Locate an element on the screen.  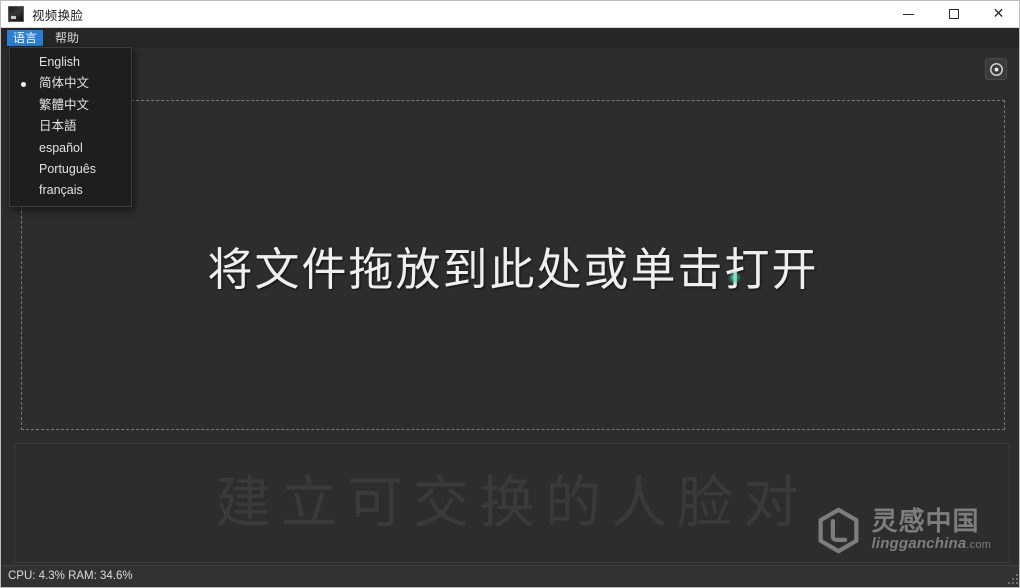
watermark: 灵感中国 lingganchina.com is located at coordinates (903, 530).